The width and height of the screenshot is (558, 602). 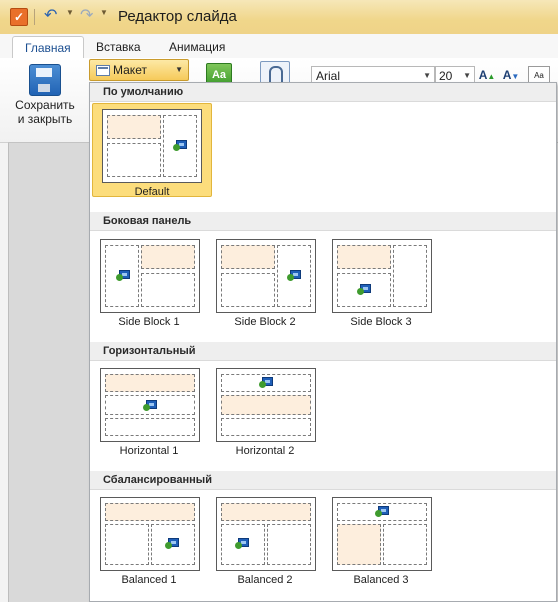 What do you see at coordinates (149, 580) in the screenshot?
I see `layout-caption: Balanced 1` at bounding box center [149, 580].